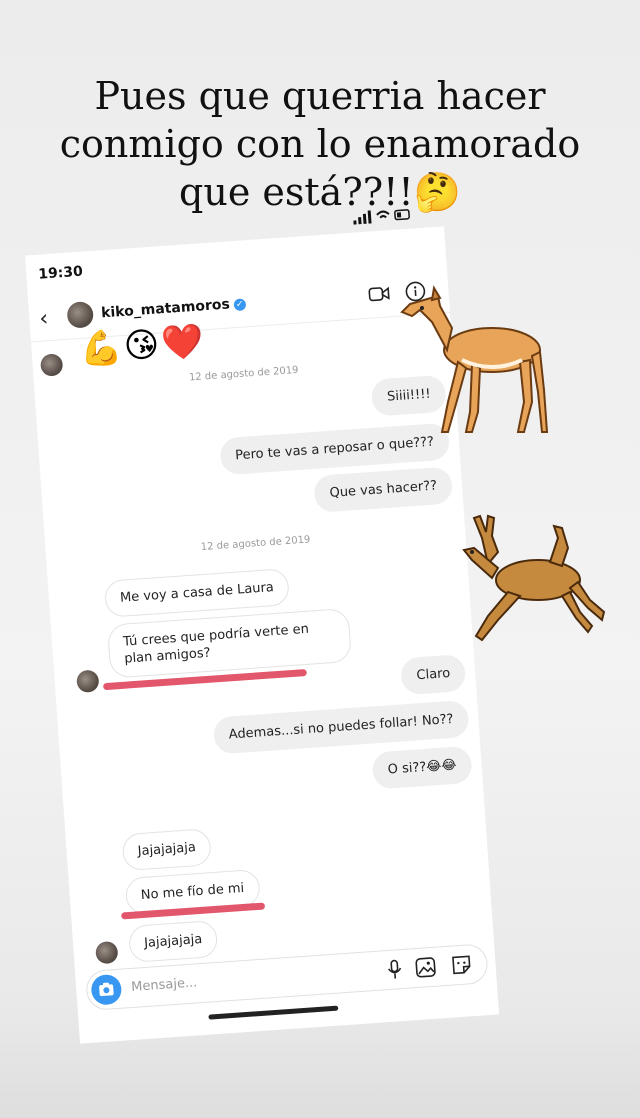 The width and height of the screenshot is (640, 1118). I want to click on thinking-emoji: 🤔, so click(437, 192).